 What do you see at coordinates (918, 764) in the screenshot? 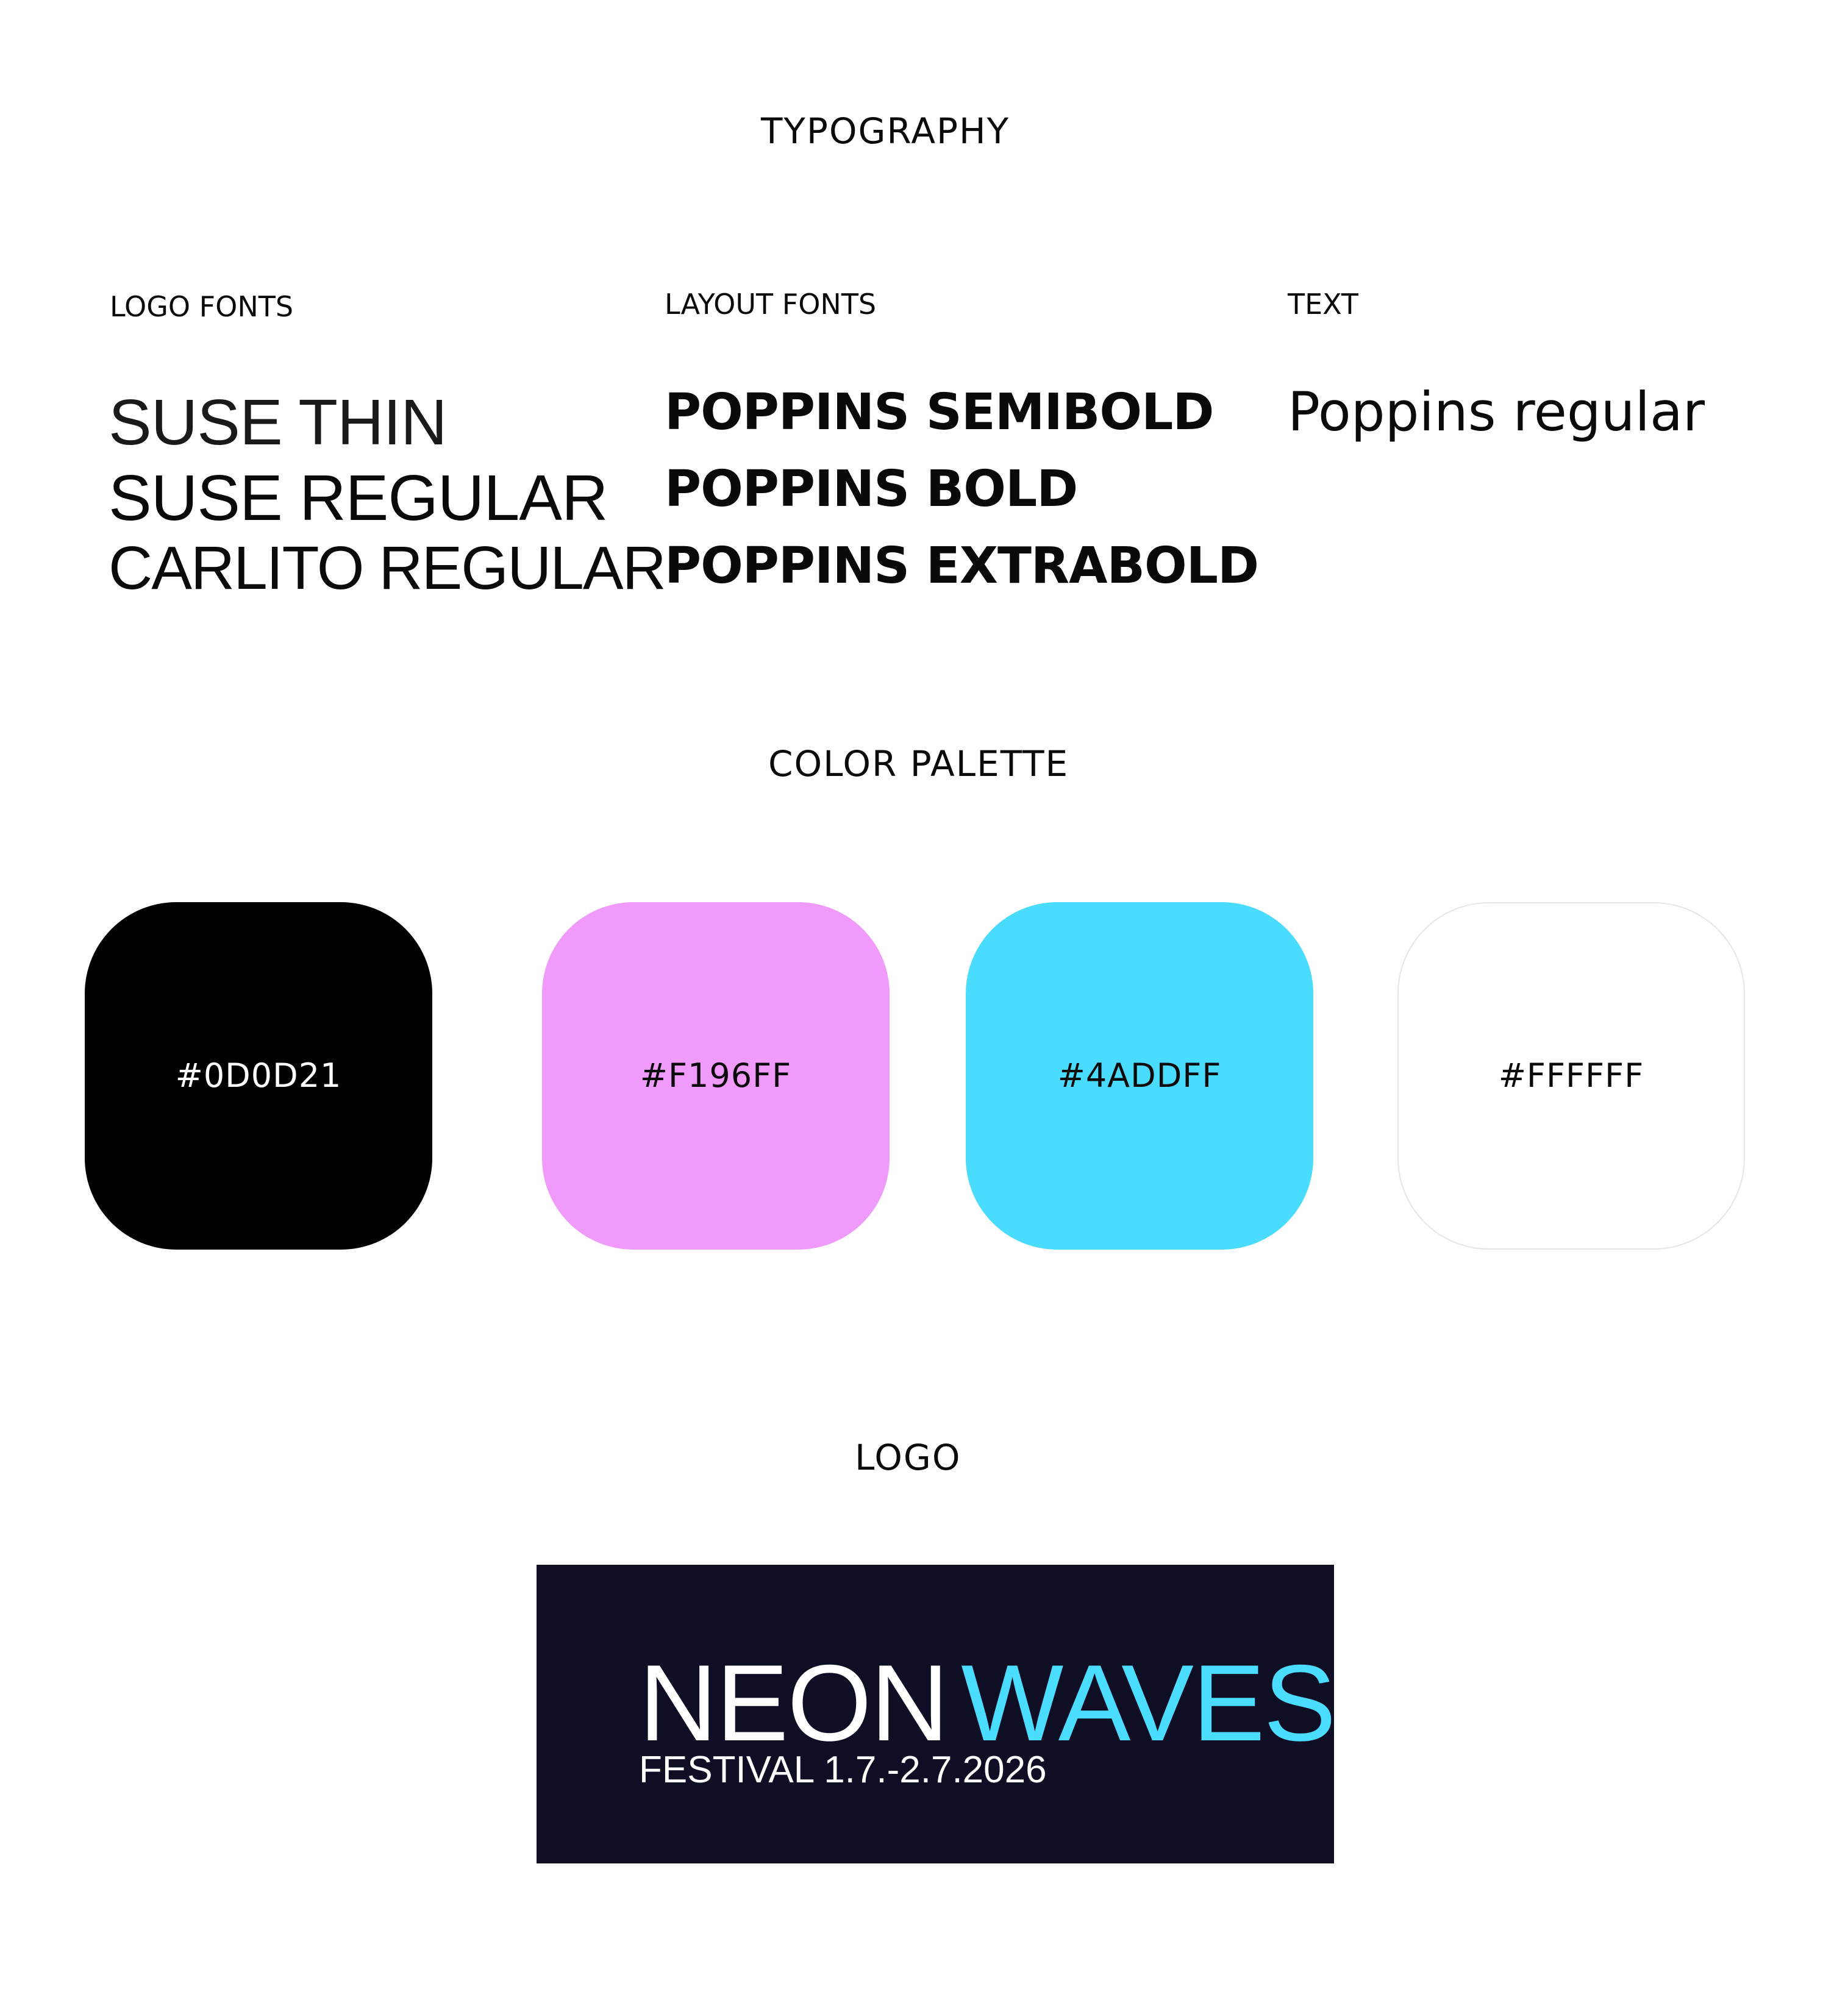
I see `color-palette-title: COLOR PALETTE` at bounding box center [918, 764].